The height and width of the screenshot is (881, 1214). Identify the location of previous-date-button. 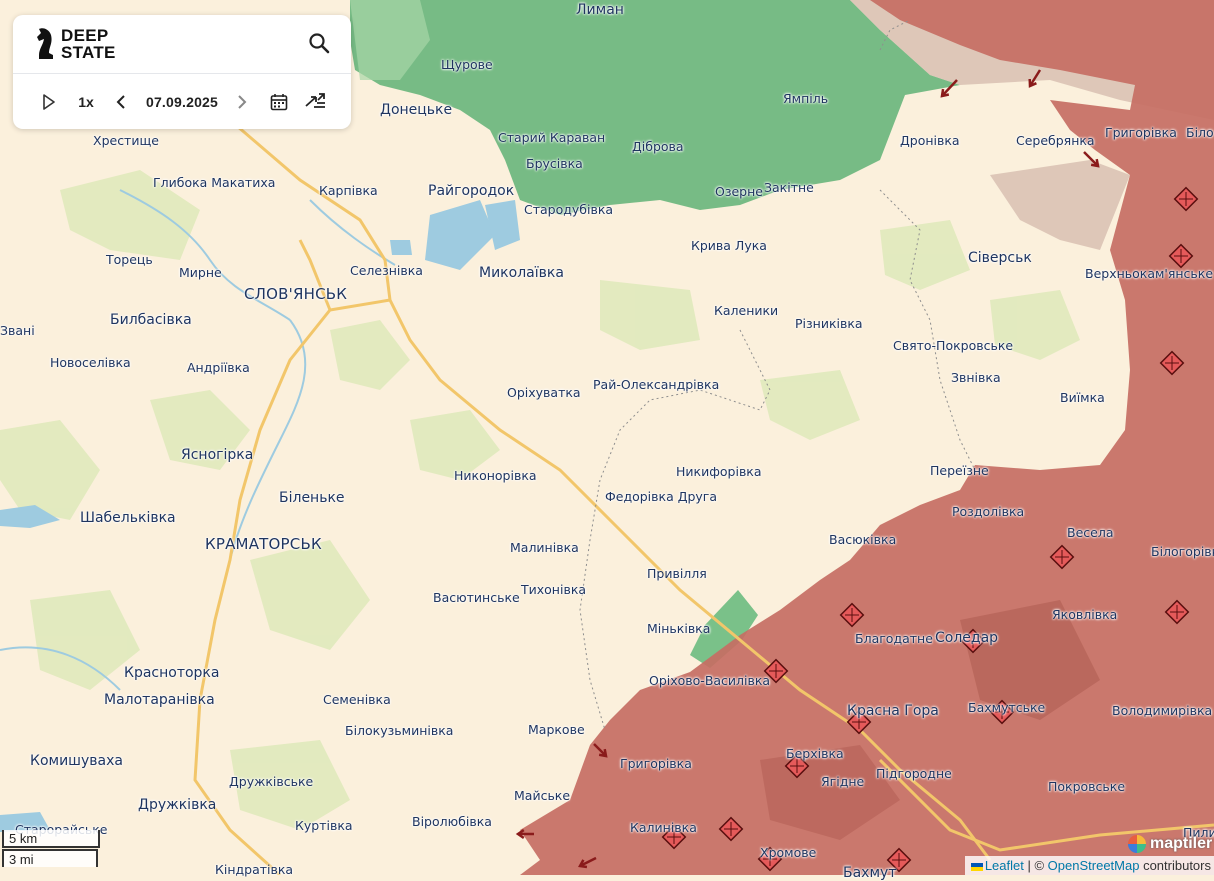
(121, 102).